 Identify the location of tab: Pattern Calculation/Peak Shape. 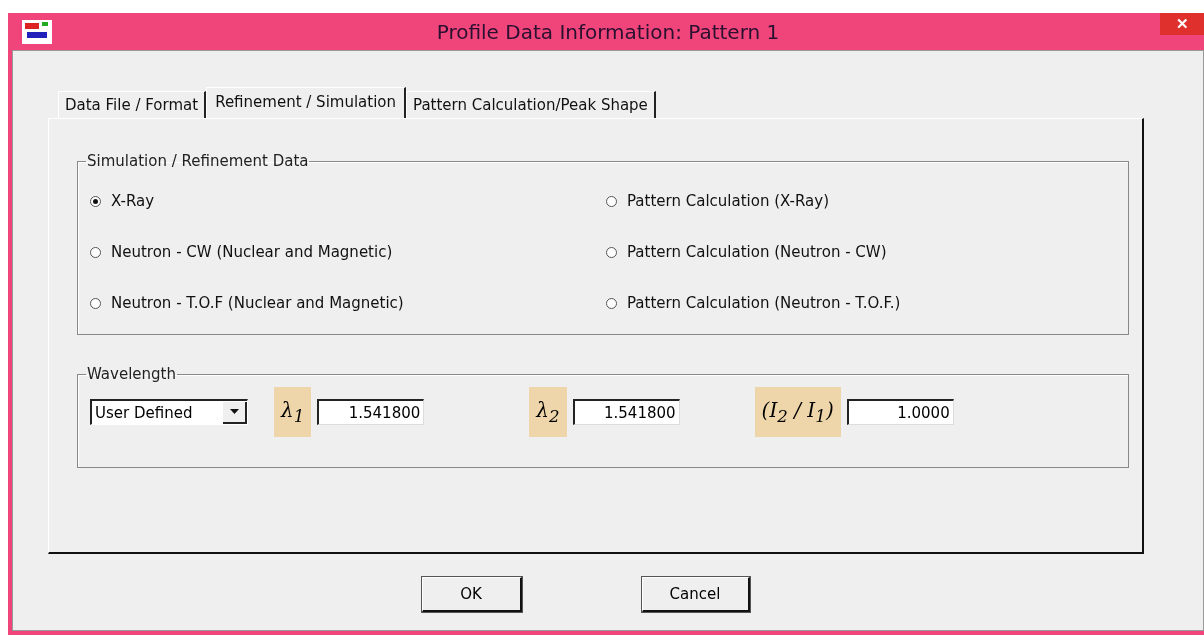
(531, 104).